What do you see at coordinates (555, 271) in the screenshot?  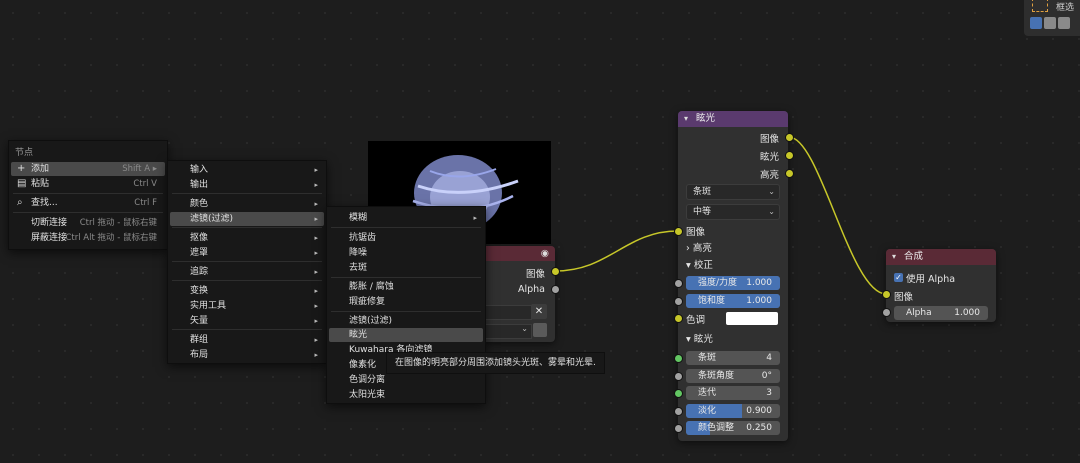 I see `image-output-socket` at bounding box center [555, 271].